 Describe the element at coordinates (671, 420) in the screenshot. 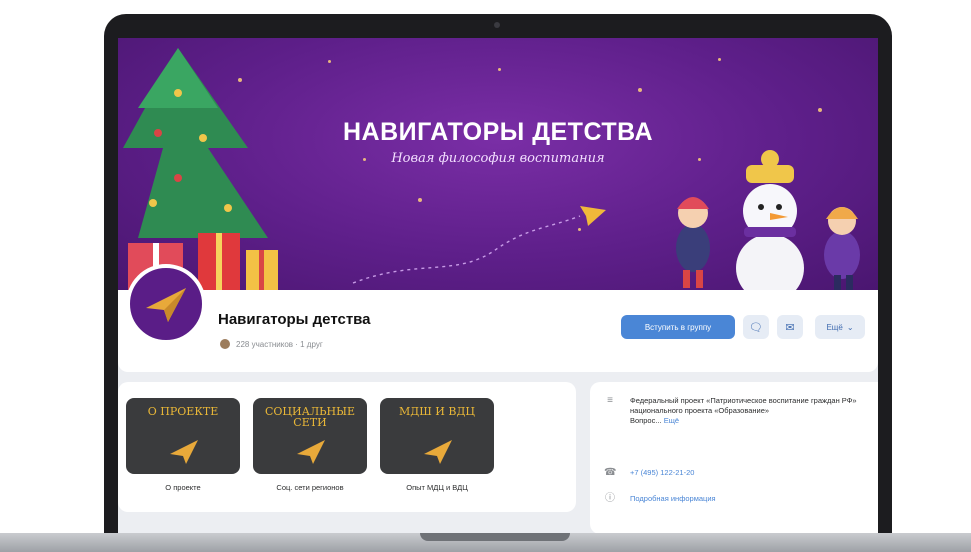

I see `show-more-link: Ещё` at that location.